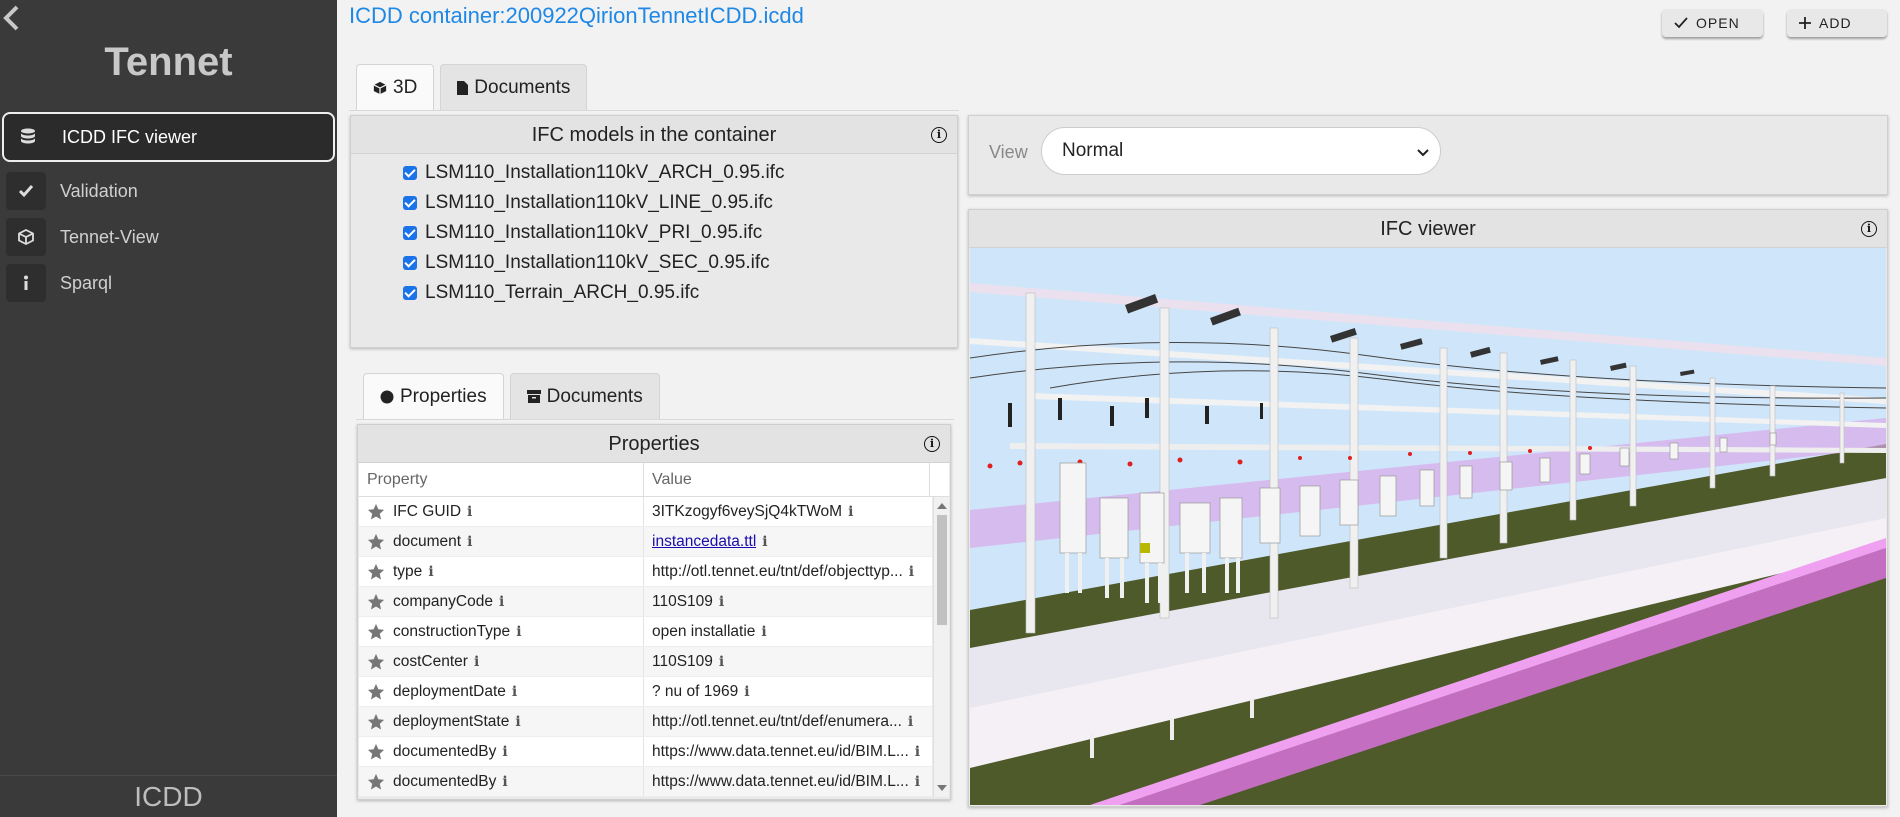  I want to click on table-scrollbar, so click(941, 647).